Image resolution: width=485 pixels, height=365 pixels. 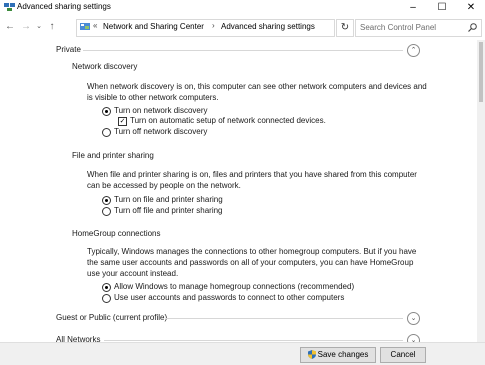 What do you see at coordinates (413, 50) in the screenshot?
I see `collapse-private-chevron-icon: ⌃` at bounding box center [413, 50].